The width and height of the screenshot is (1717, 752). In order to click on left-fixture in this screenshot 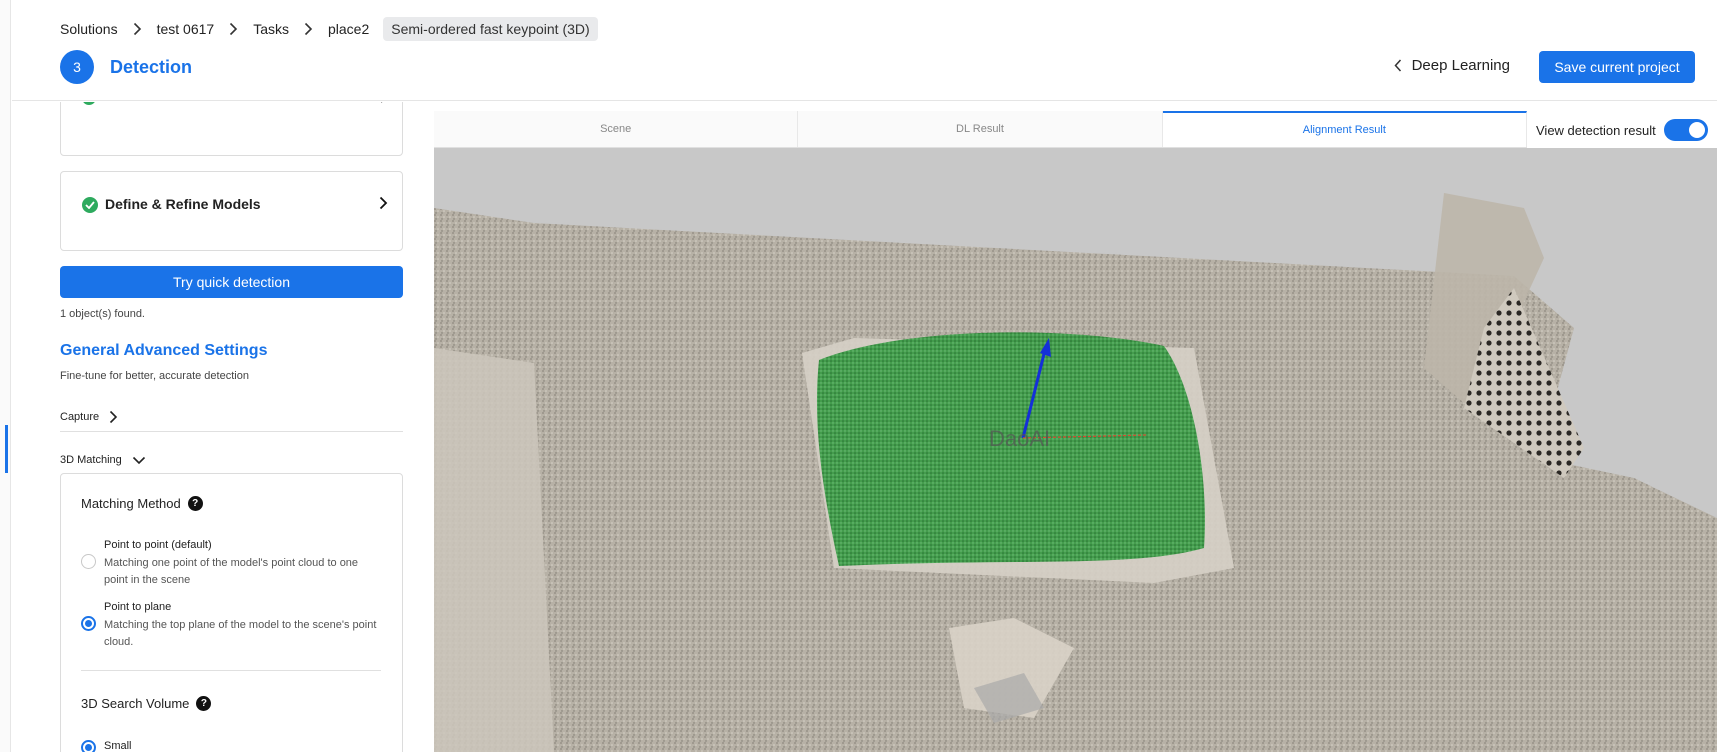, I will do `click(494, 550)`.